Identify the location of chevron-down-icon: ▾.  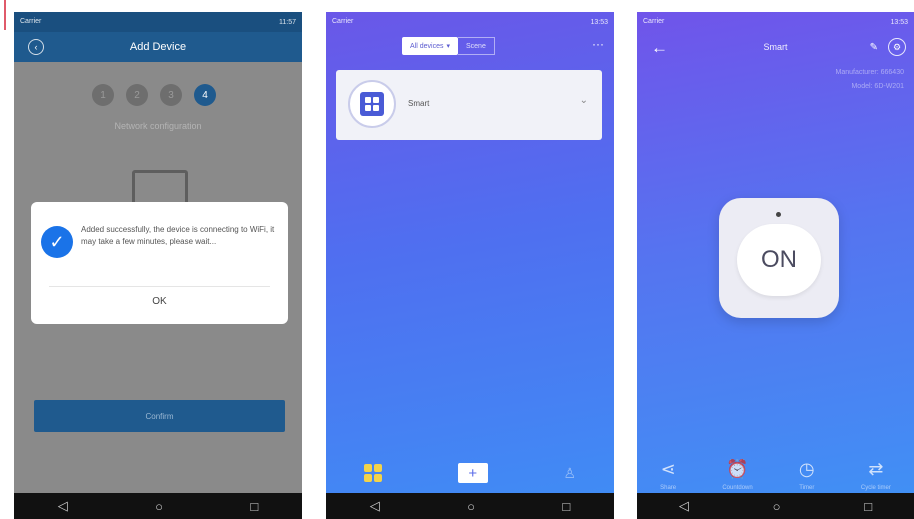
(448, 46).